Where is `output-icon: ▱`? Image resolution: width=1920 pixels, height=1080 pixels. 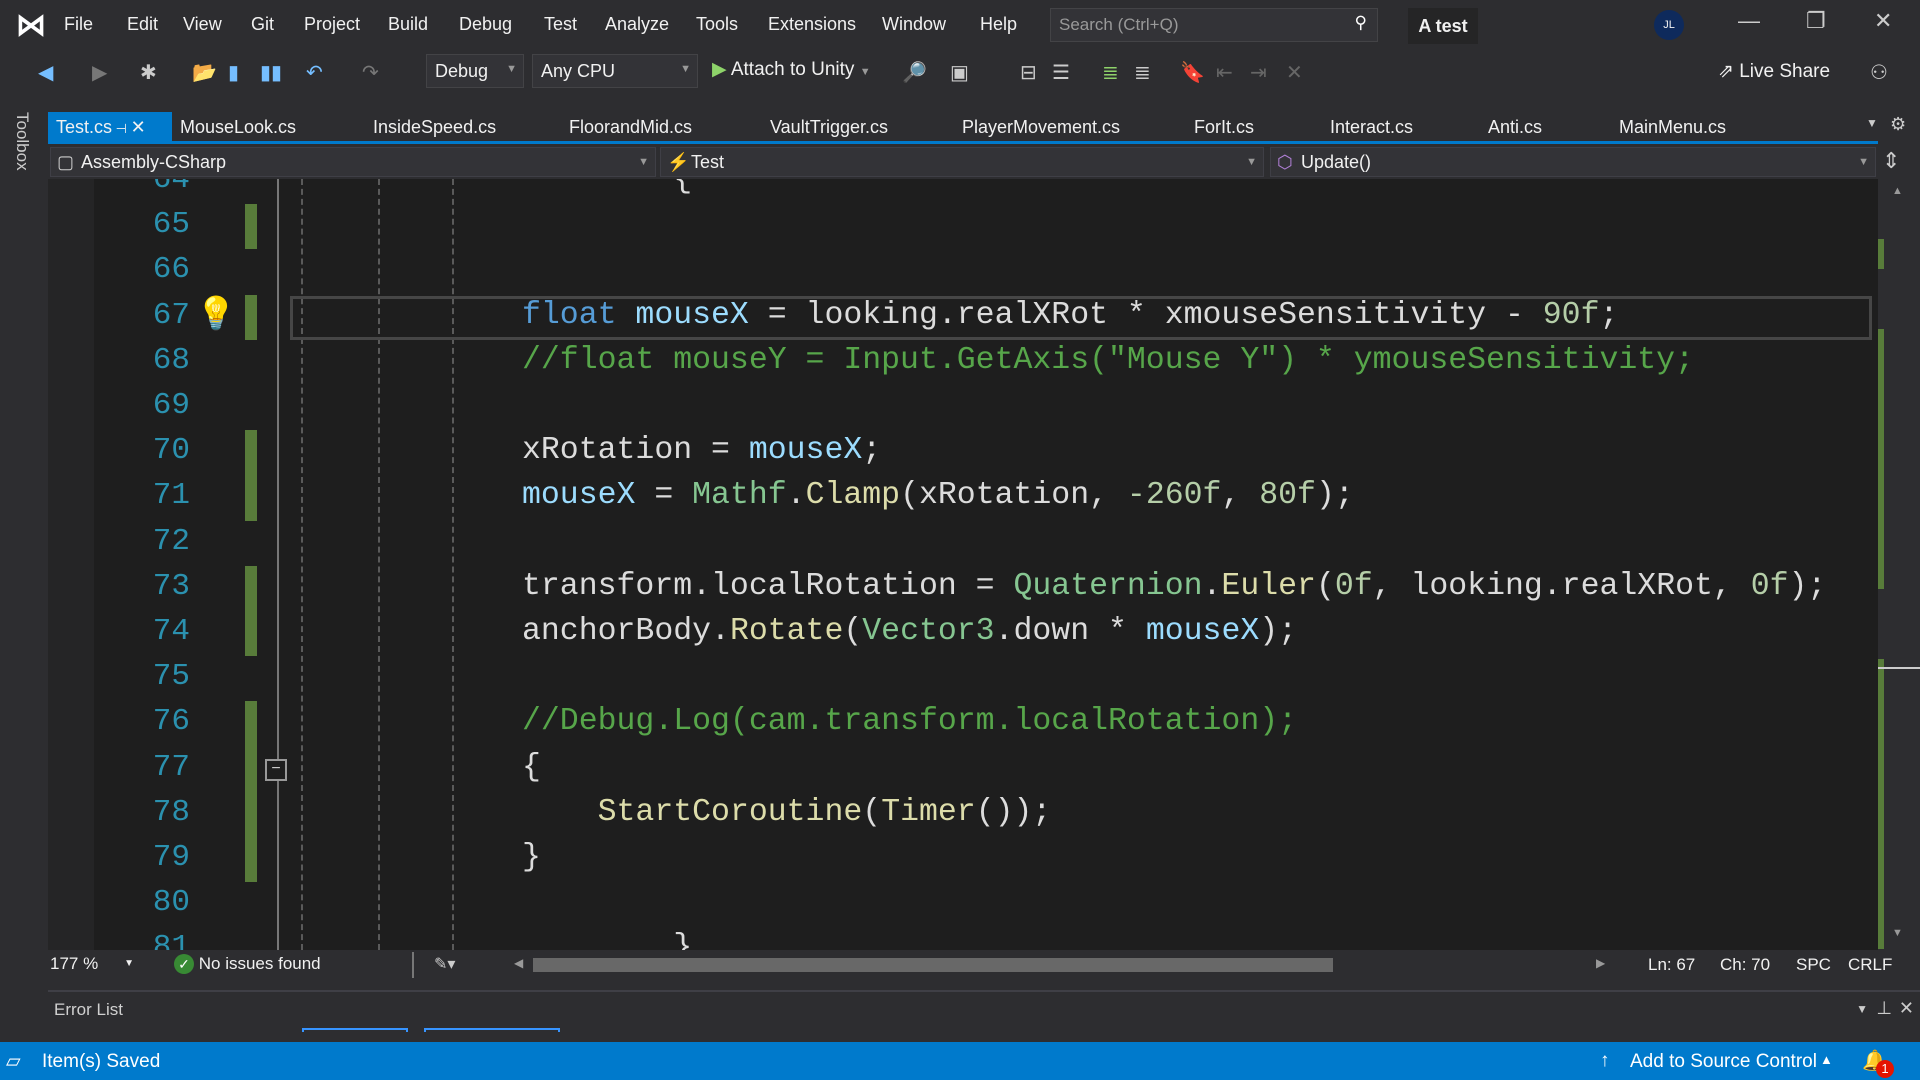 output-icon: ▱ is located at coordinates (13, 1061).